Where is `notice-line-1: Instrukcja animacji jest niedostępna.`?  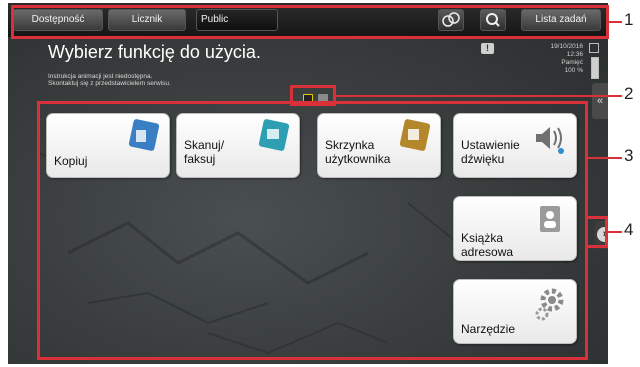
notice-line-1: Instrukcja animacji jest niedostępna. is located at coordinates (100, 76).